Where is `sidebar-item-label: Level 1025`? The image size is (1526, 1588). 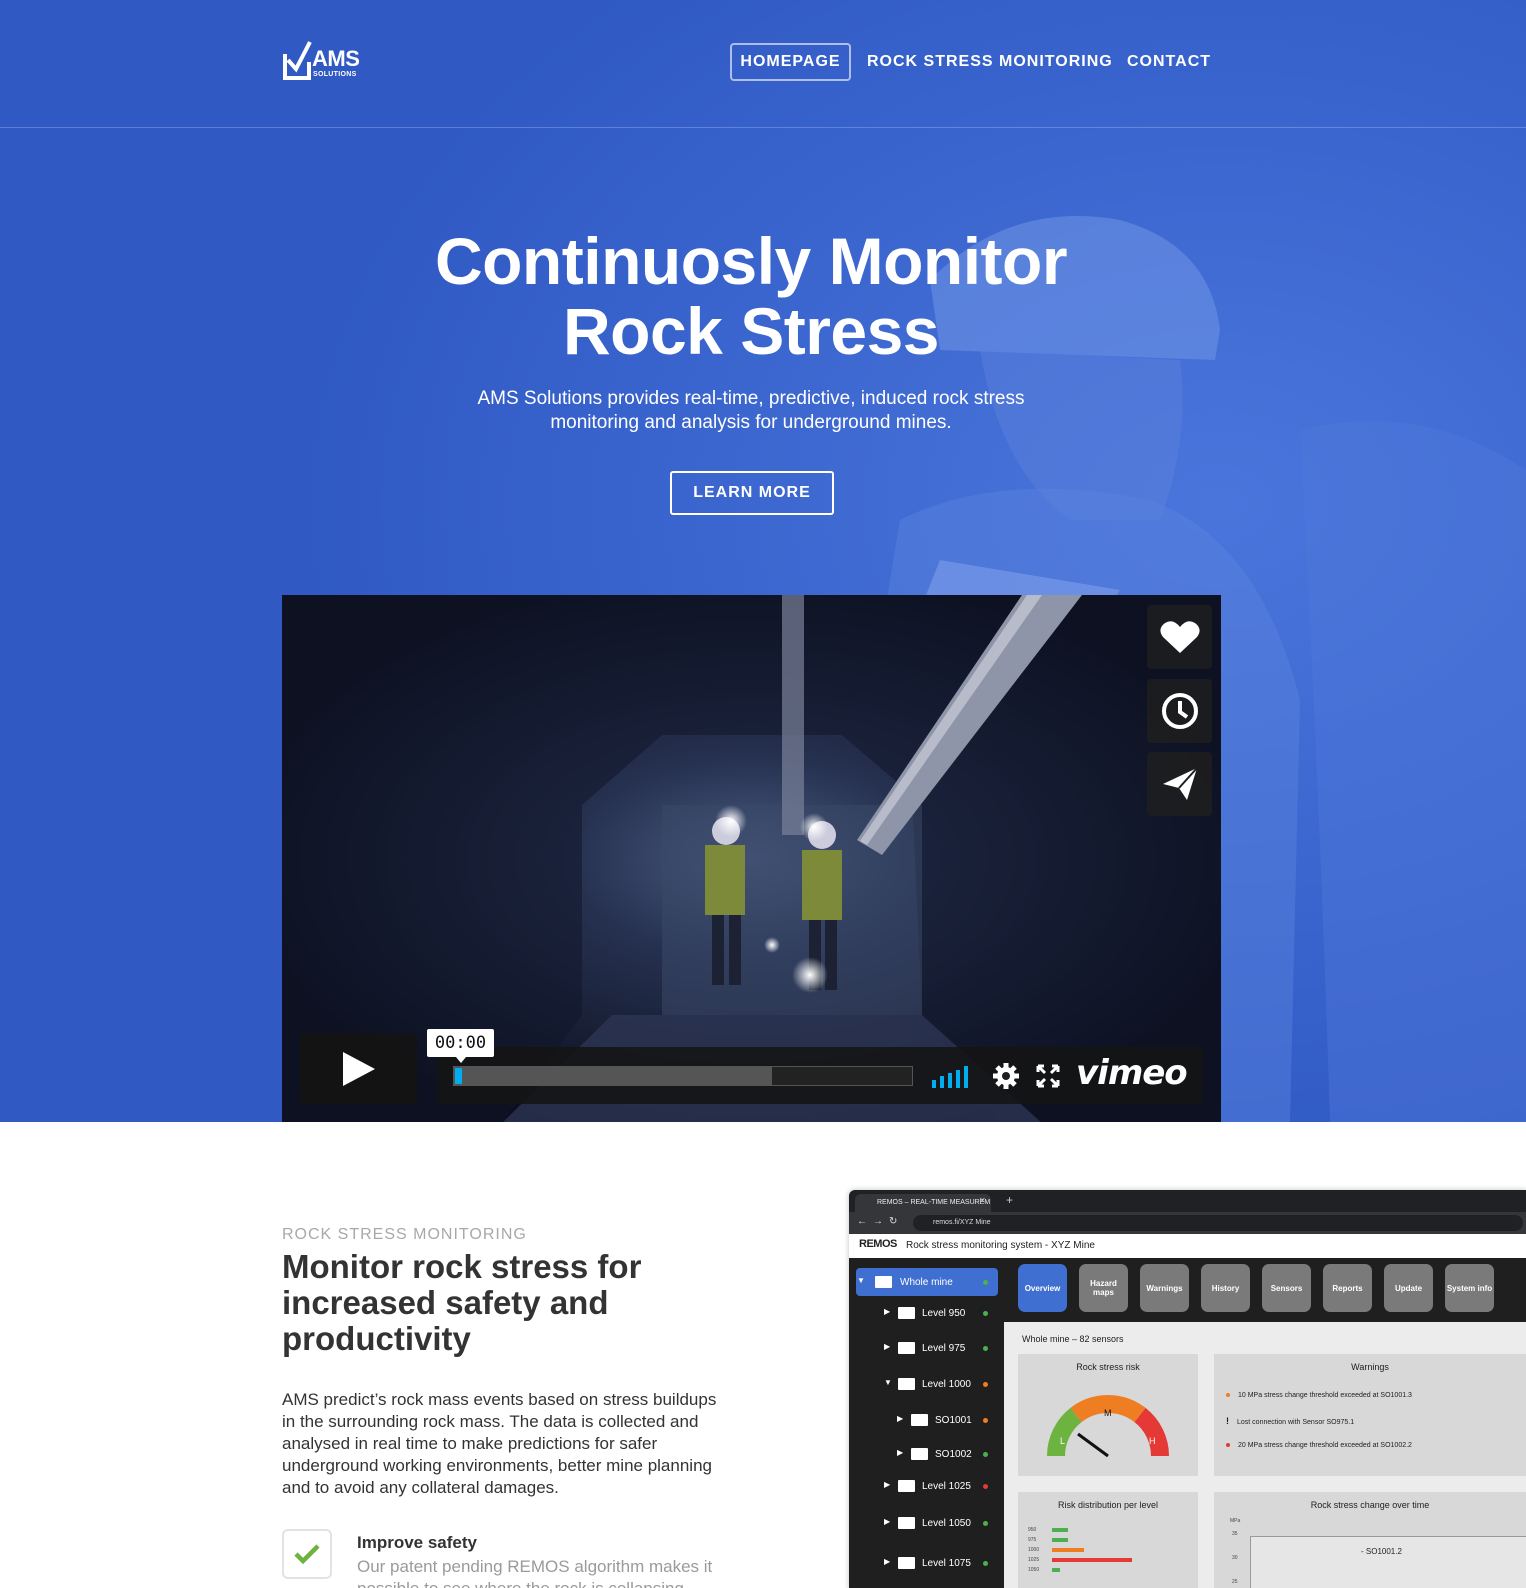 sidebar-item-label: Level 1025 is located at coordinates (946, 1486).